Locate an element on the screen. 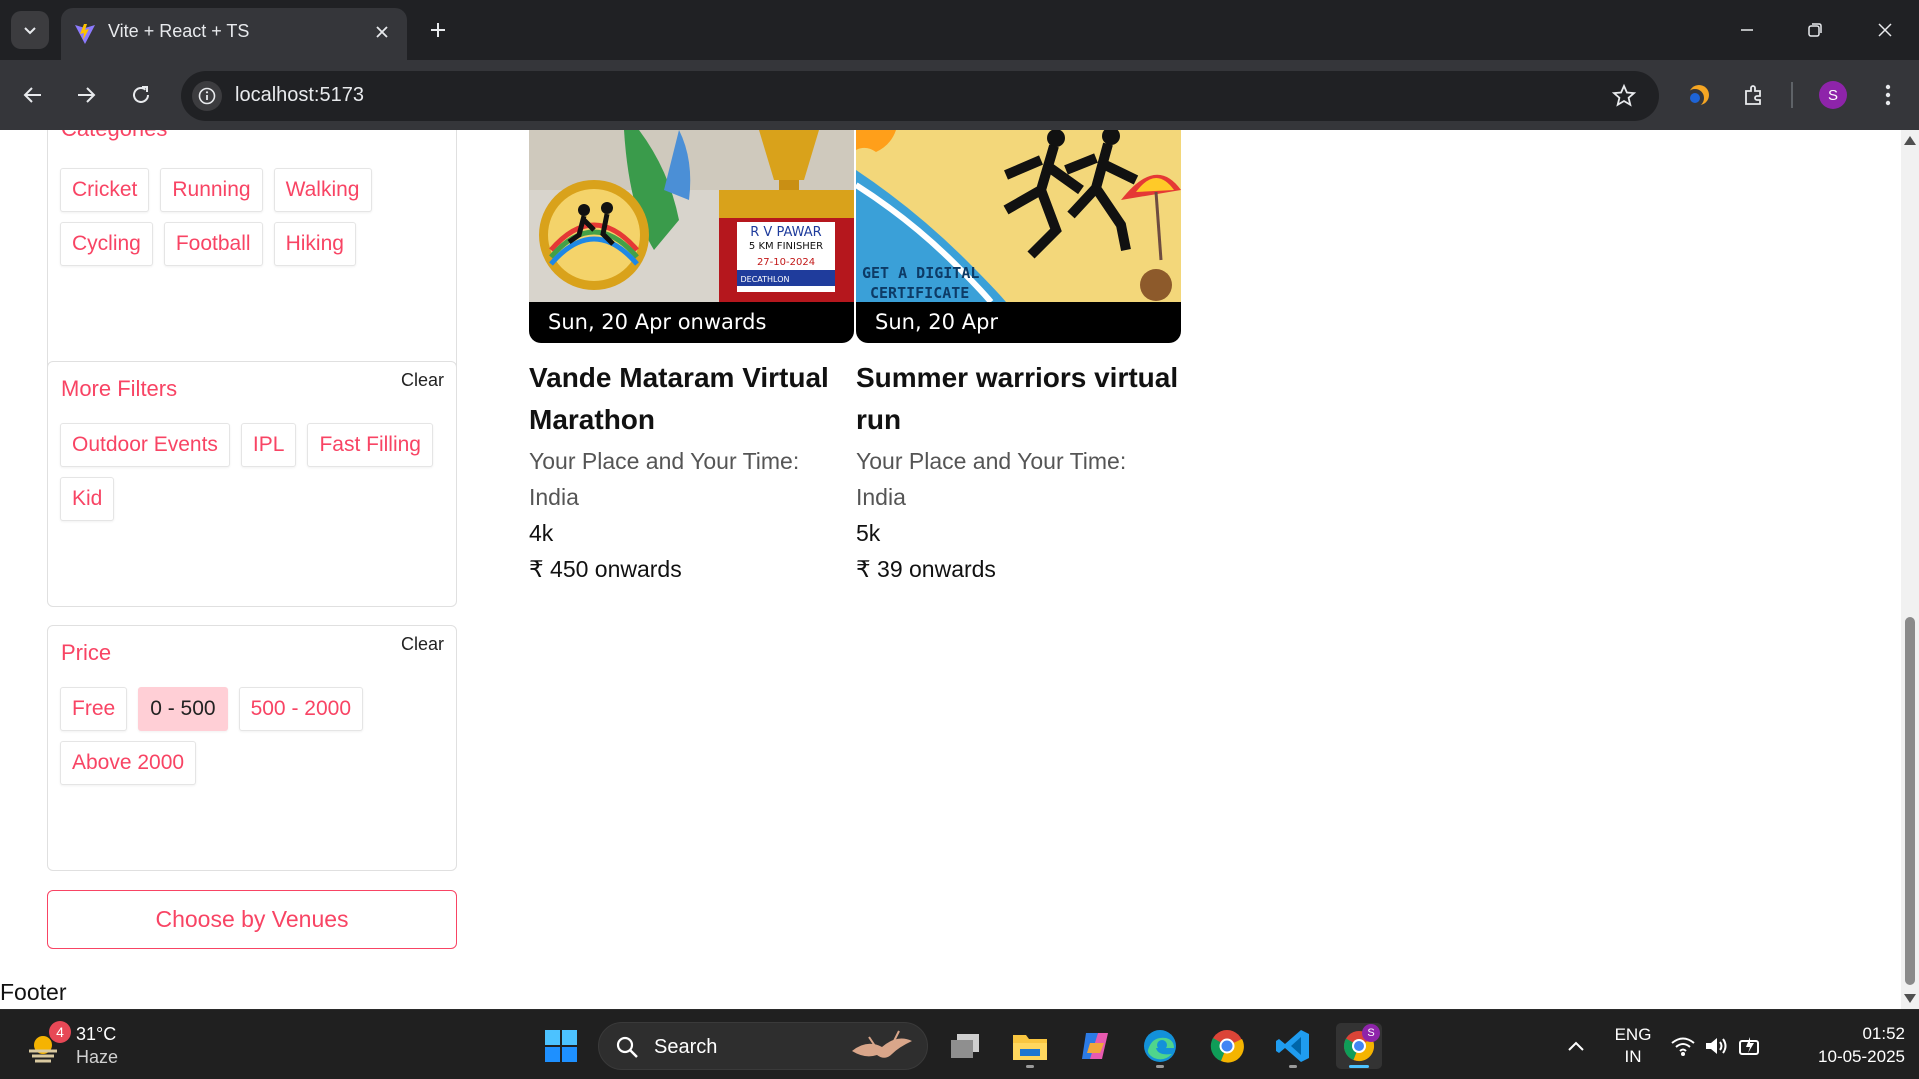 The image size is (1919, 1079). moon-extension-icon is located at coordinates (1697, 96).